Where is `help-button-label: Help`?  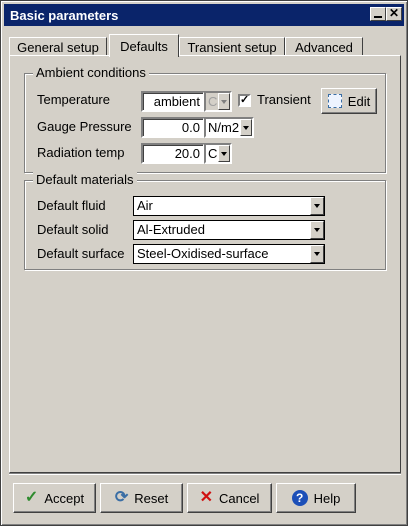 help-button-label: Help is located at coordinates (327, 498).